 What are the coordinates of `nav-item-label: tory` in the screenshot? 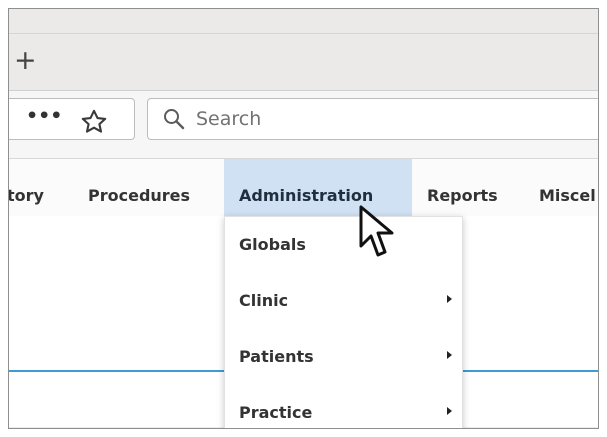 It's located at (26, 195).